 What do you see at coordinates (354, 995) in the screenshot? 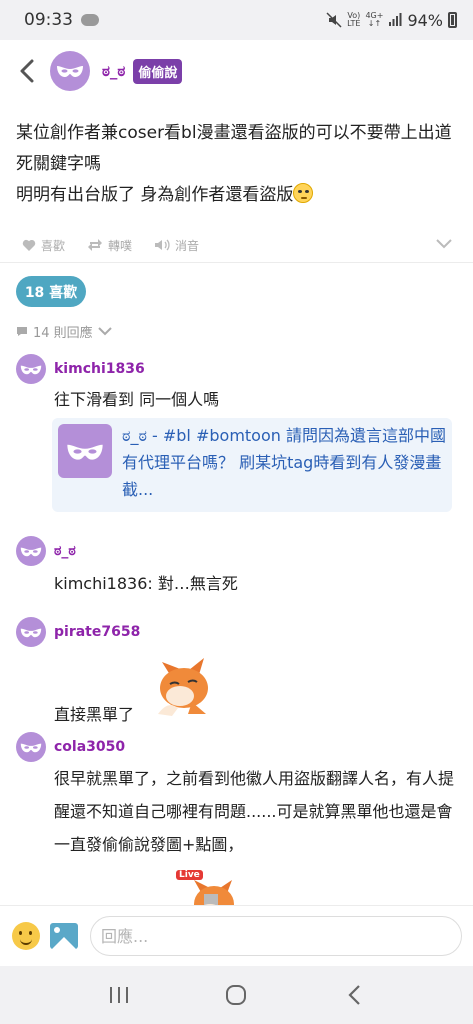
I see `back-nav-icon` at bounding box center [354, 995].